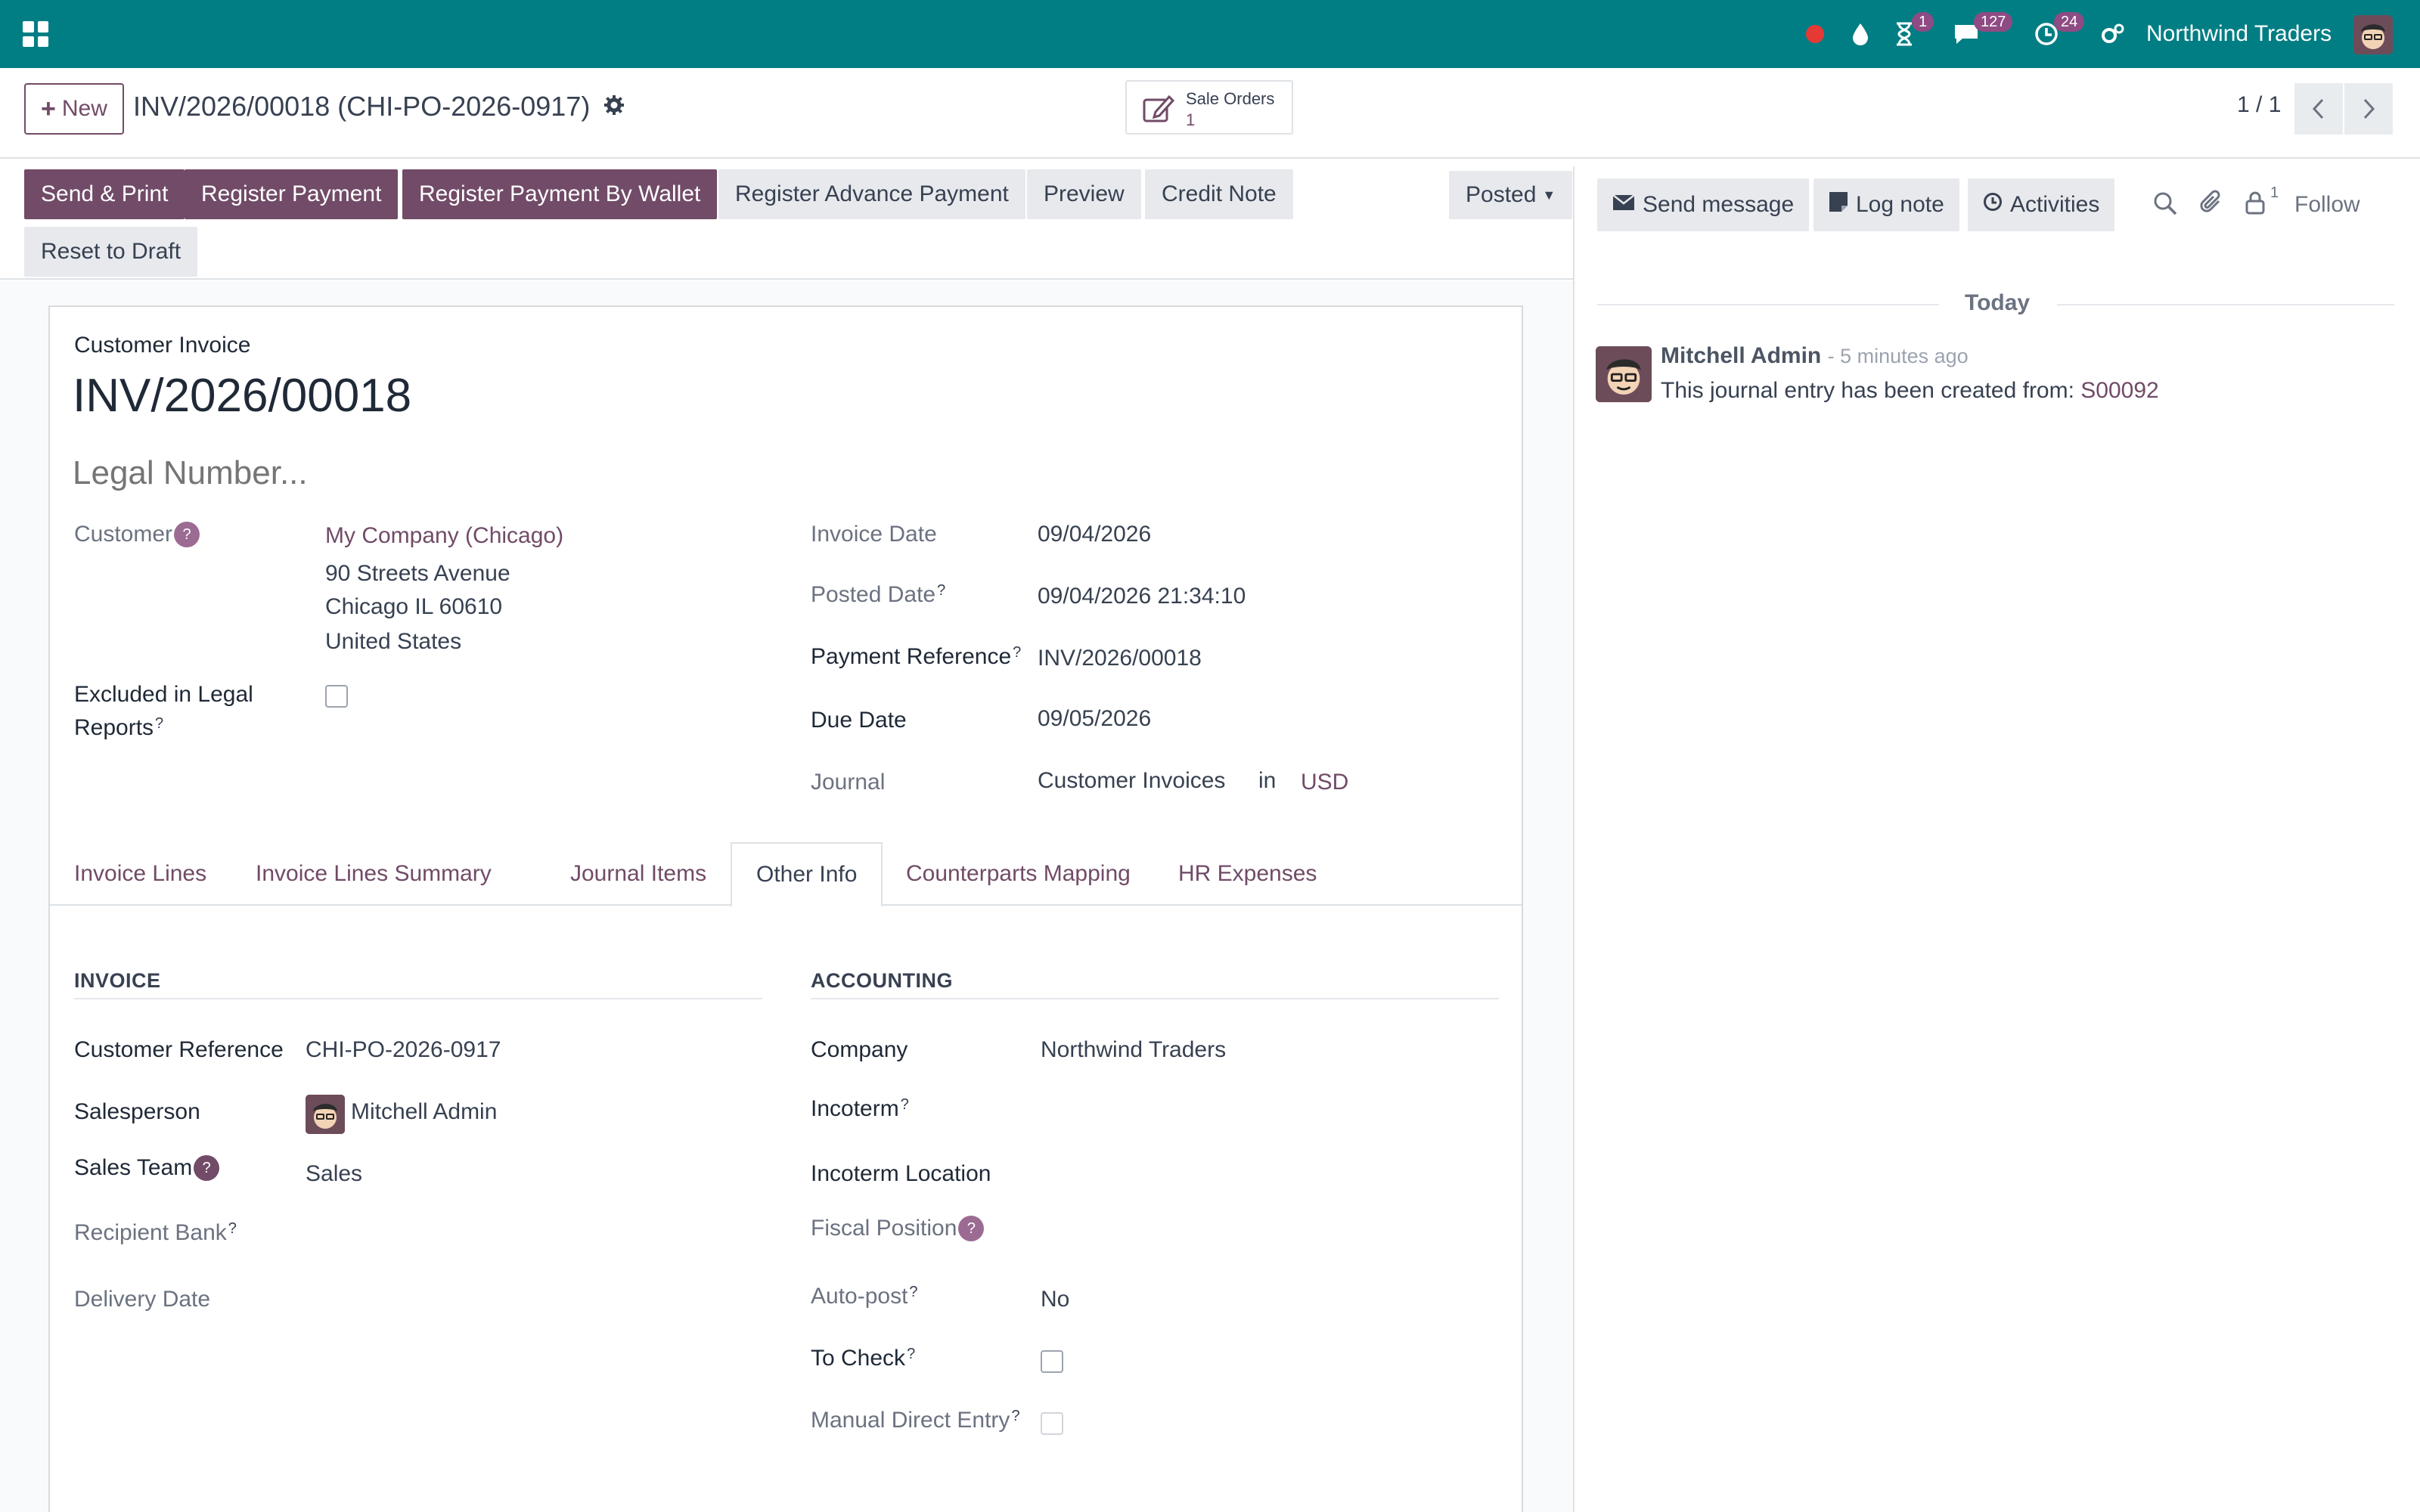 This screenshot has width=2420, height=1512. What do you see at coordinates (871, 194) in the screenshot?
I see `register-advance-payment-button: Register Advance Payment` at bounding box center [871, 194].